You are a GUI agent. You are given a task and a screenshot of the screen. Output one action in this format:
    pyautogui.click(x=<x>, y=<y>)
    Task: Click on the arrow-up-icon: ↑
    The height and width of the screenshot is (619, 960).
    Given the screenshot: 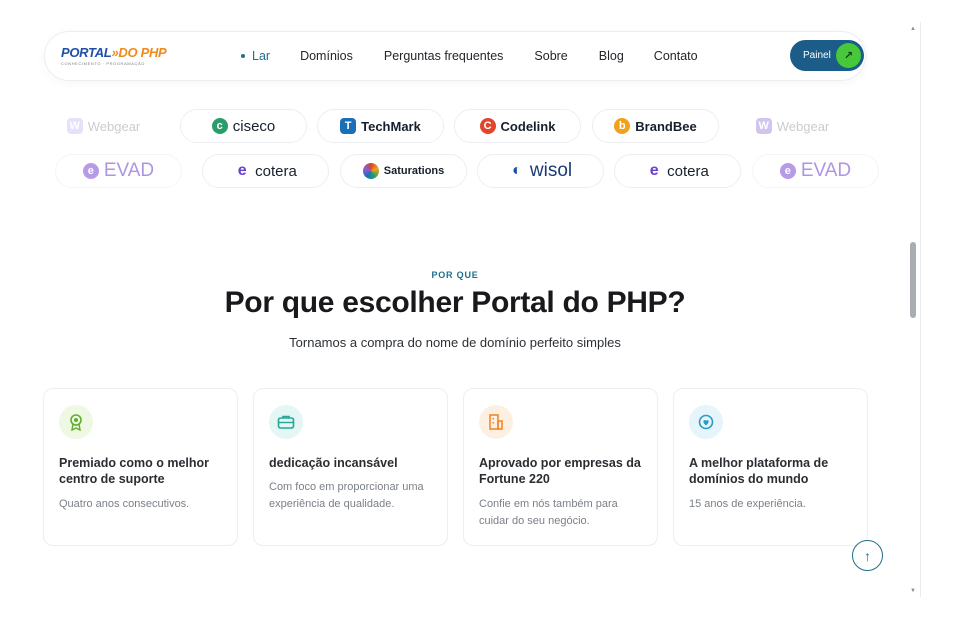 What is the action you would take?
    pyautogui.click(x=867, y=555)
    